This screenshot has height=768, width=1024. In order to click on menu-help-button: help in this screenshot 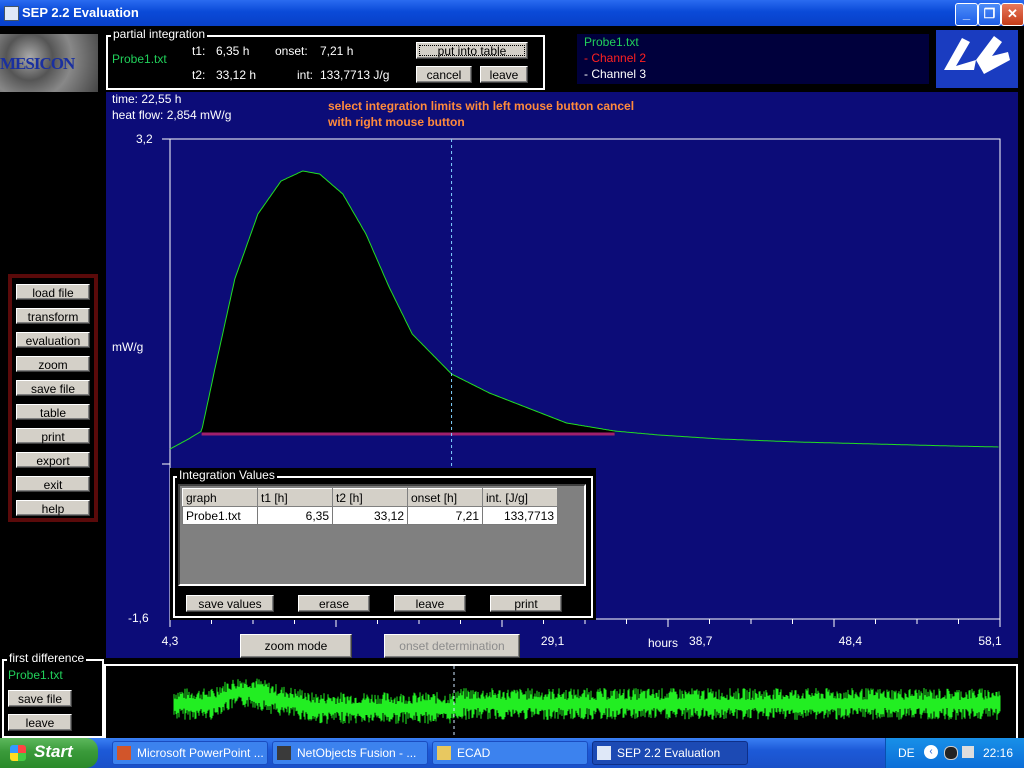, I will do `click(53, 508)`.